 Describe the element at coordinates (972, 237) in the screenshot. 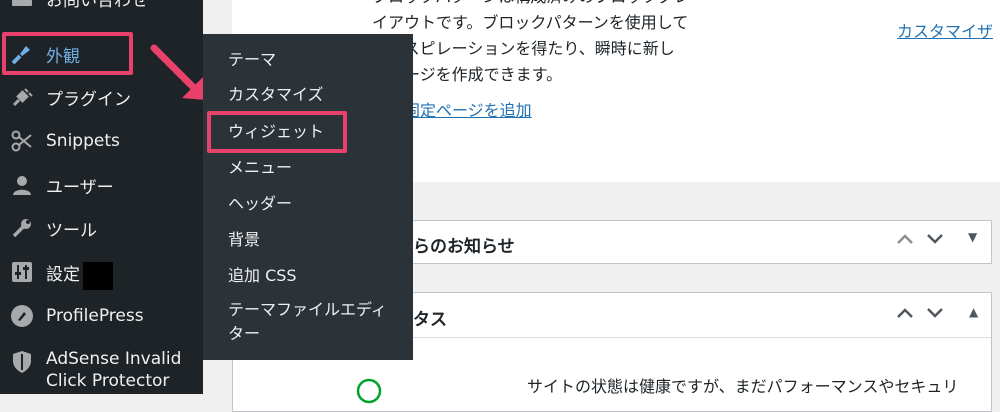

I see `toggle-panel-icon: ▼` at that location.